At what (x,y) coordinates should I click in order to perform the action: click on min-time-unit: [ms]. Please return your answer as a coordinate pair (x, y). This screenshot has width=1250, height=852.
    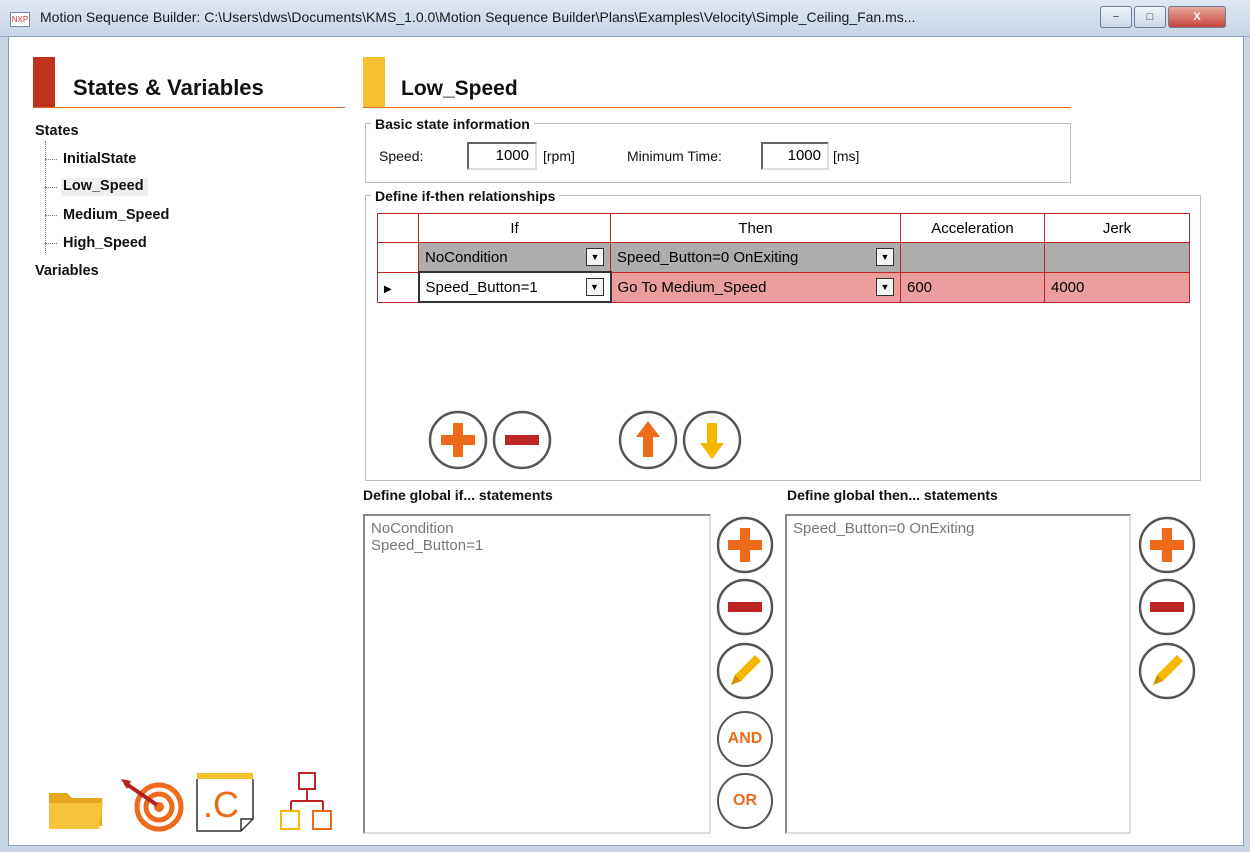
    Looking at the image, I should click on (846, 156).